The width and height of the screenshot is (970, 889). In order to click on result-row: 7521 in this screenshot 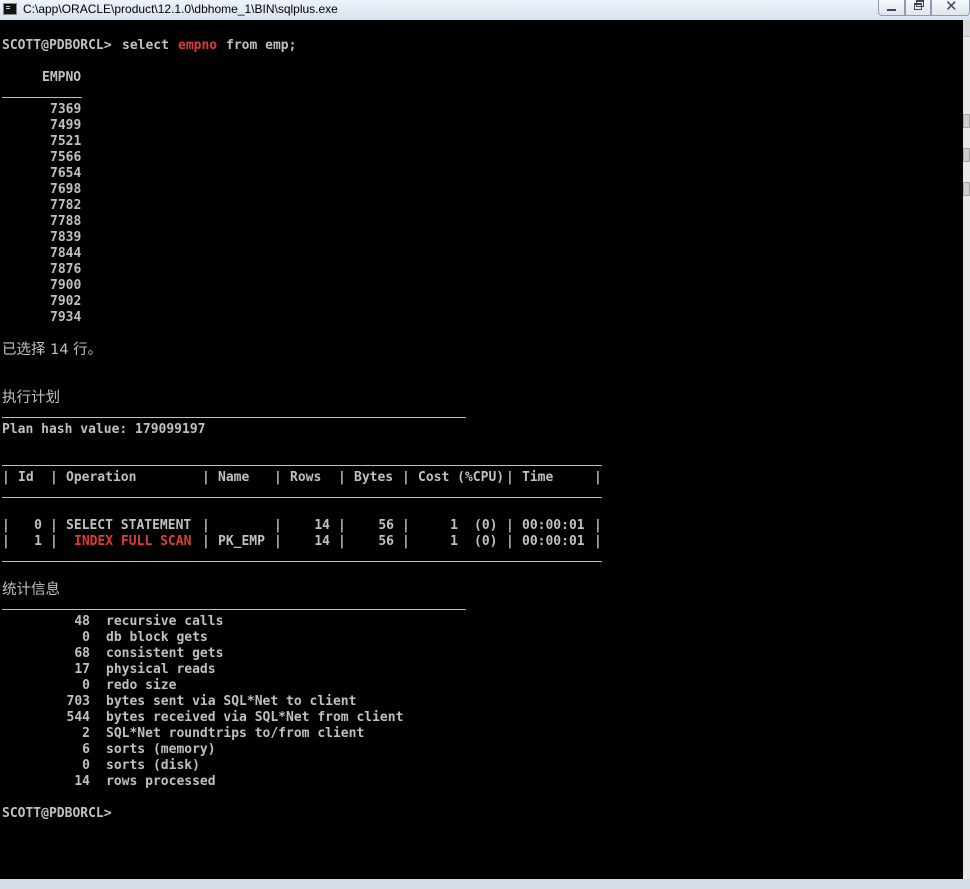, I will do `click(66, 141)`.